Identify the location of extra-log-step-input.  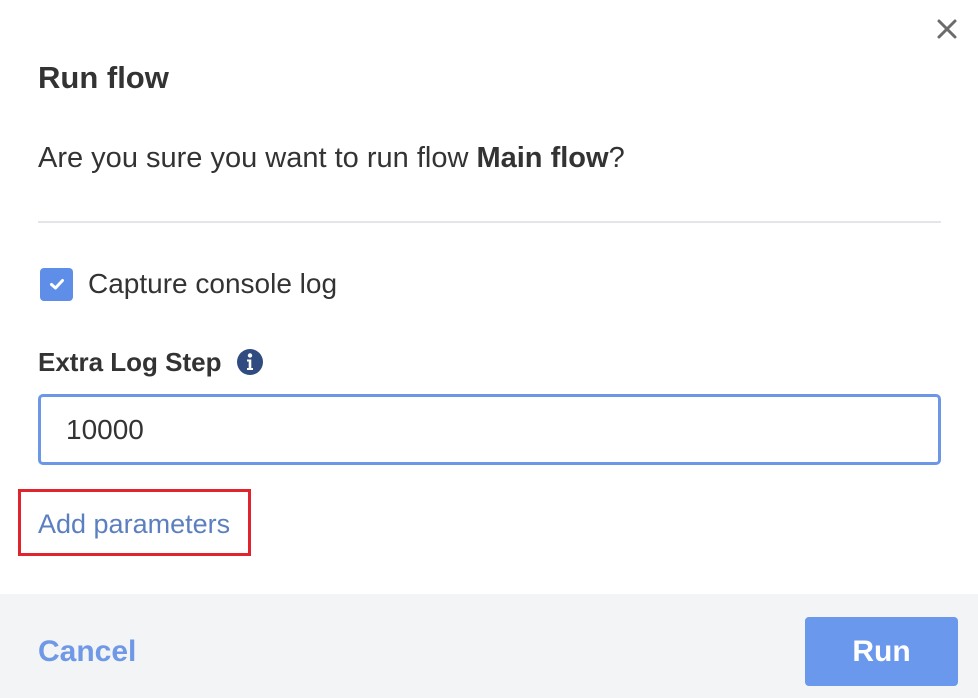
(489, 429).